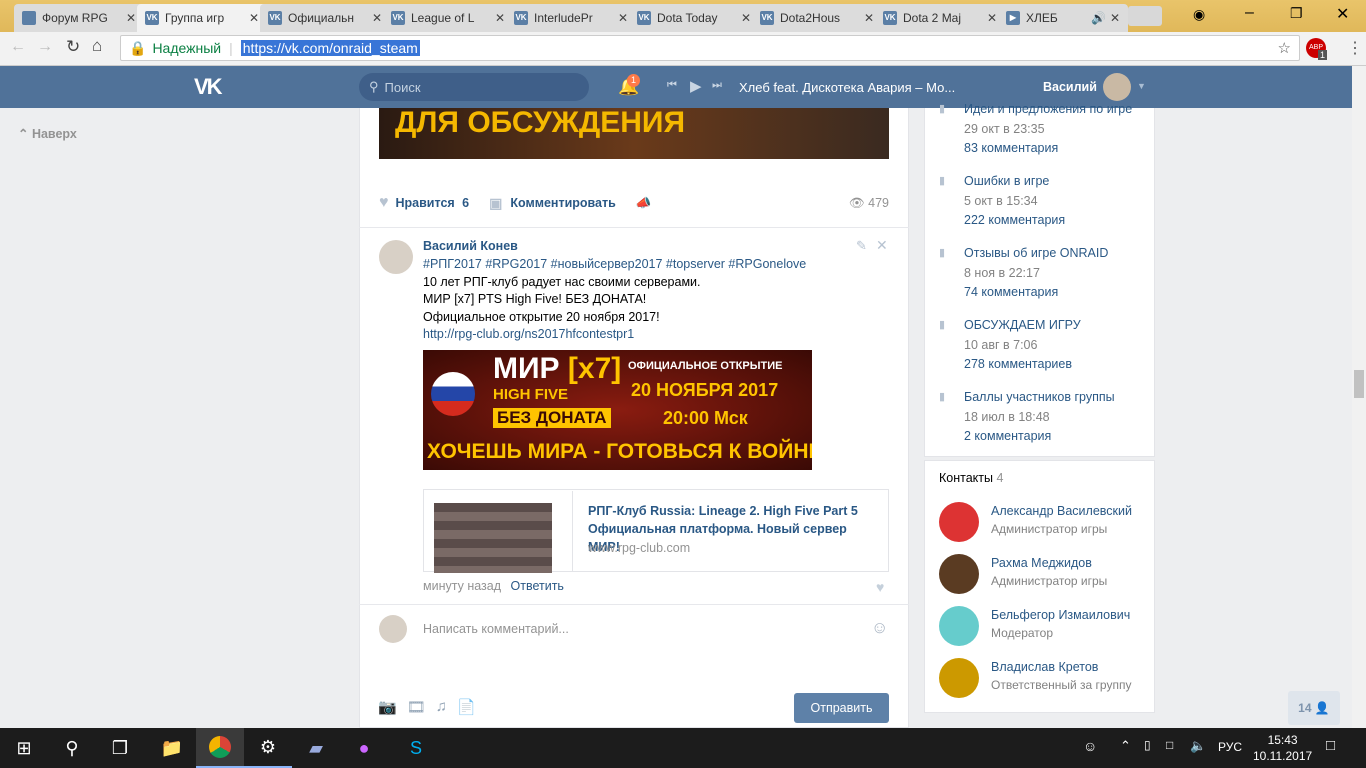  Describe the element at coordinates (1296, 13) in the screenshot. I see `maximize-button: ❐` at that location.